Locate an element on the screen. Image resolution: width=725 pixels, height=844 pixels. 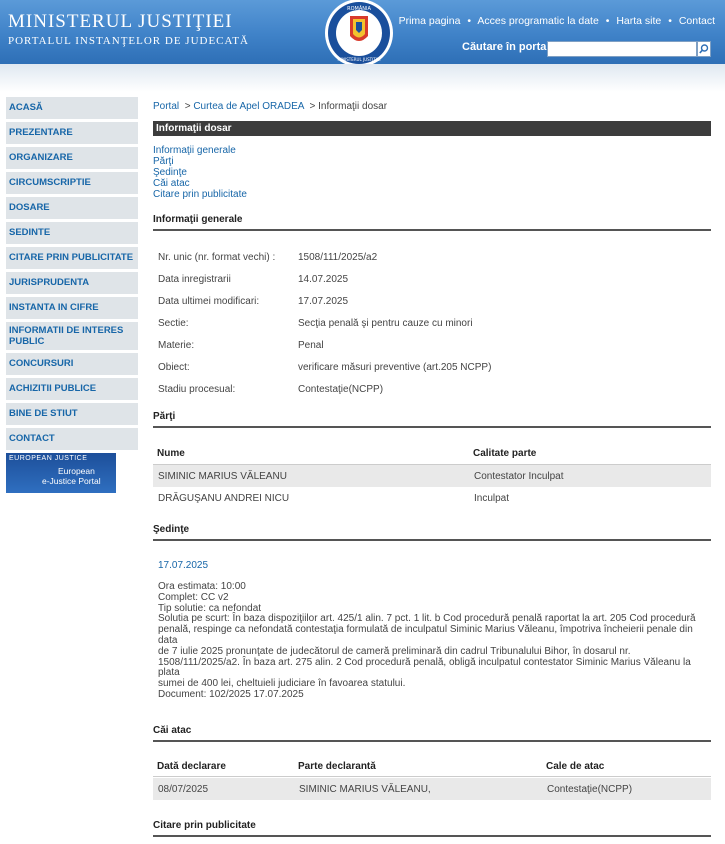
cell-cale-atac: Contestaţie(NCPP) is located at coordinates (590, 789).